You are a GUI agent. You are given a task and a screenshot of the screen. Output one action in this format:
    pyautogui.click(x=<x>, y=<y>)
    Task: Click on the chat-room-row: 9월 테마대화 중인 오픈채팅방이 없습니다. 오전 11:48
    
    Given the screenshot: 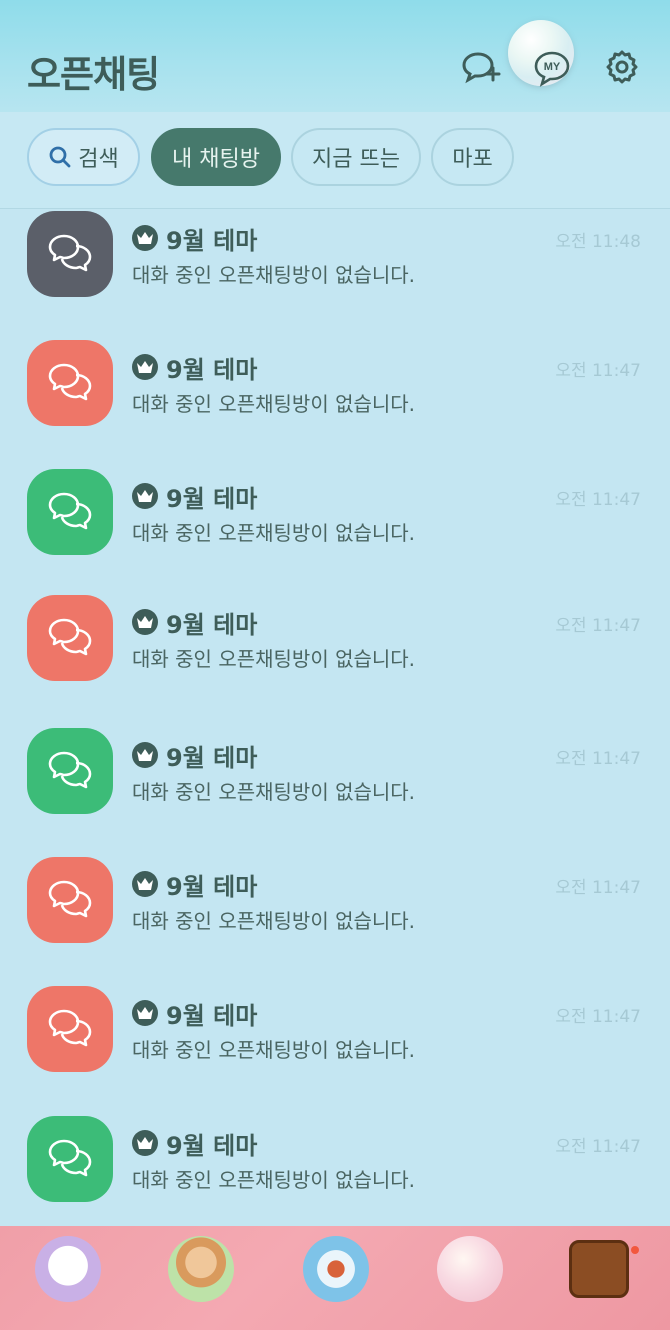 What is the action you would take?
    pyautogui.click(x=335, y=266)
    